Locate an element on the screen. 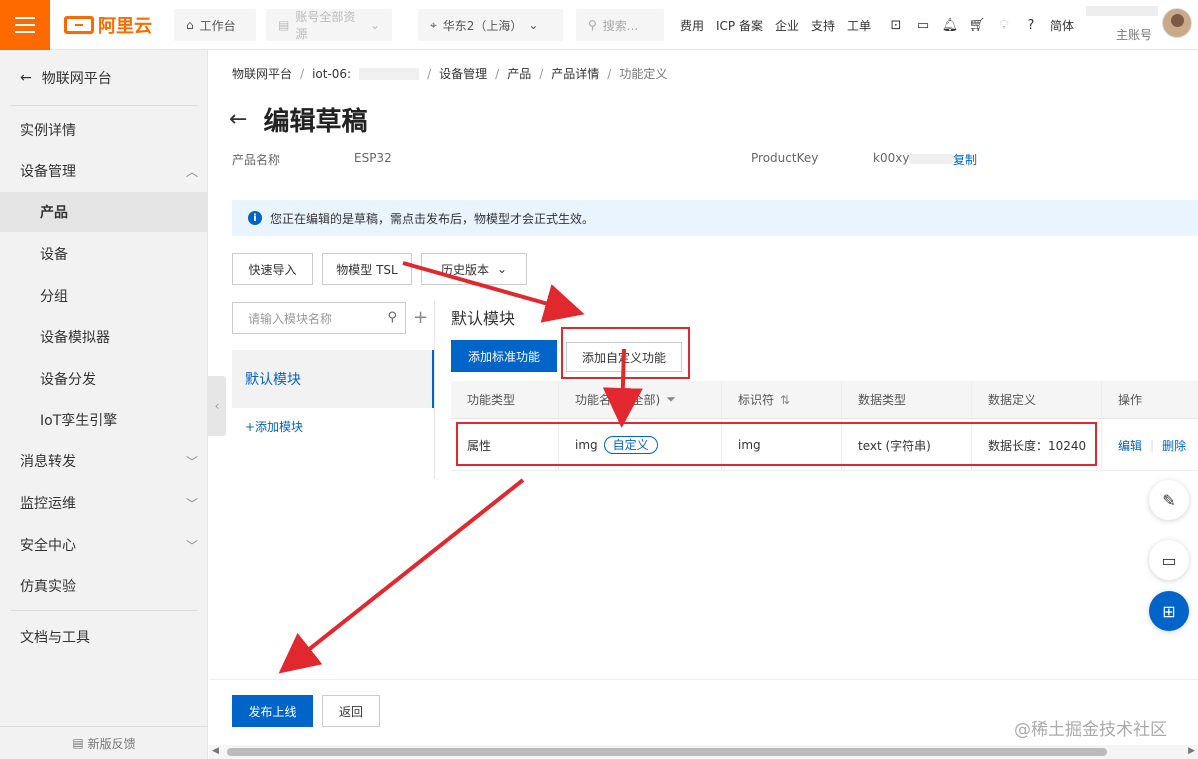 The height and width of the screenshot is (759, 1198). link-icp: ICP 备案 is located at coordinates (739, 25).